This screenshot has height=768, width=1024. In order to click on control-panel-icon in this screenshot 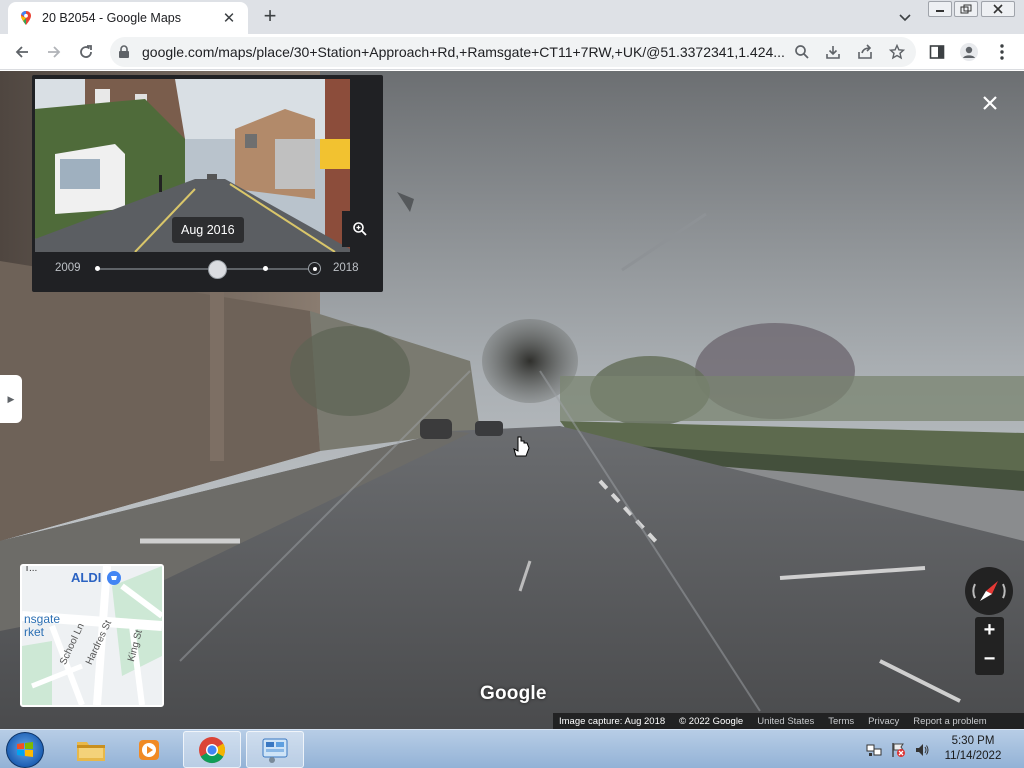, I will do `click(275, 749)`.